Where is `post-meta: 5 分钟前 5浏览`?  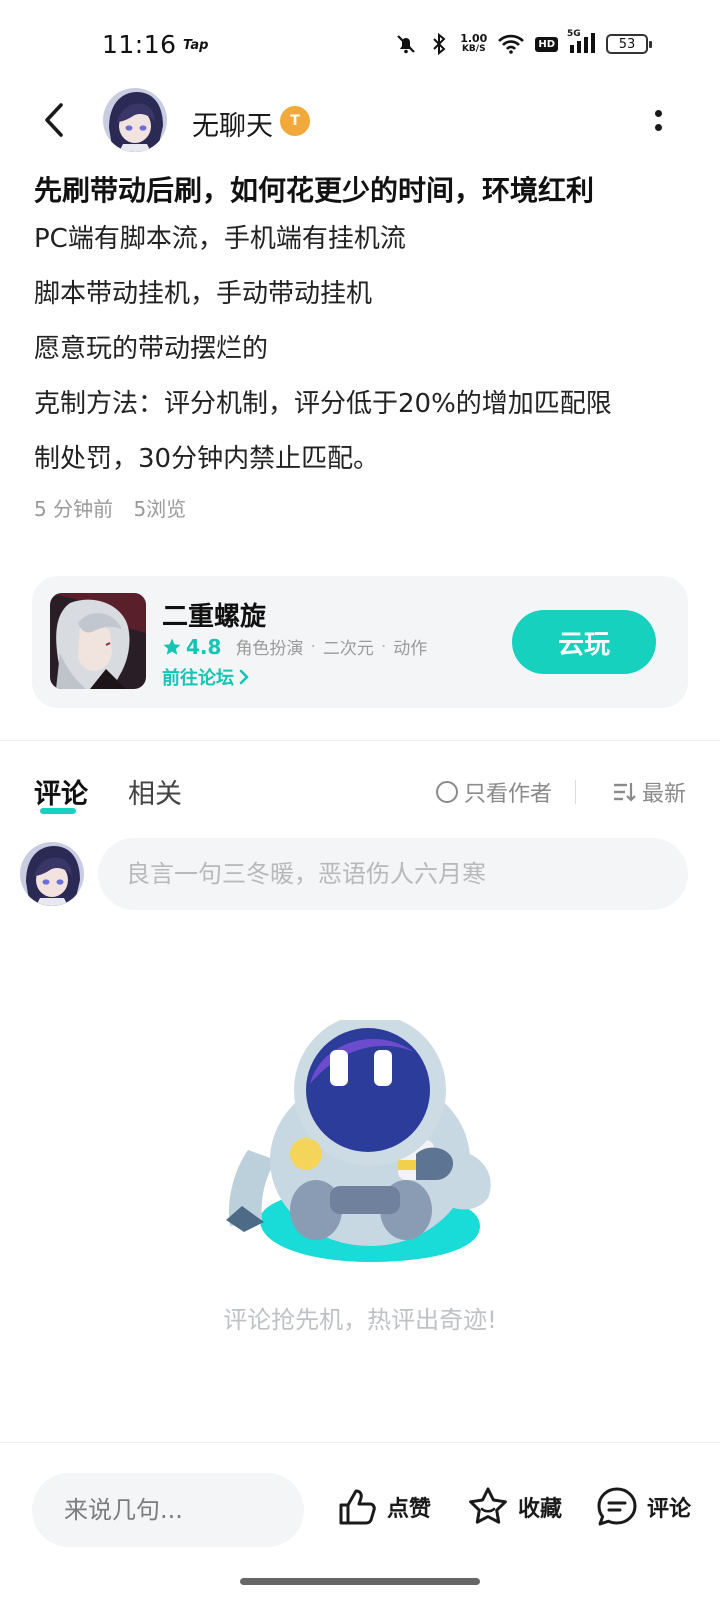
post-meta: 5 分钟前 5浏览 is located at coordinates (364, 507).